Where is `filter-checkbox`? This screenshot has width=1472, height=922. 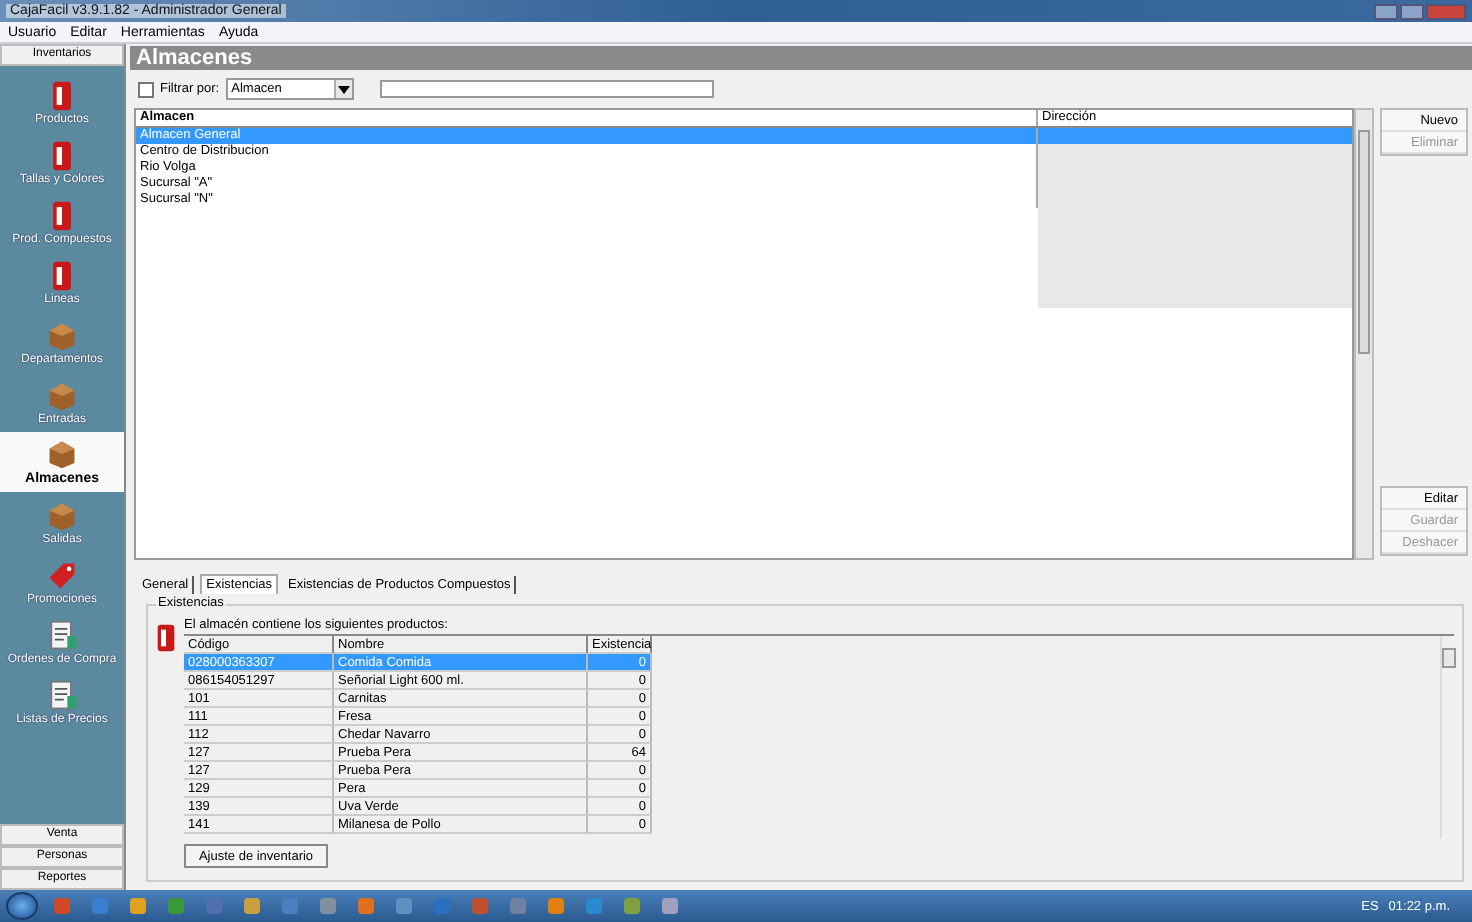 filter-checkbox is located at coordinates (146, 89).